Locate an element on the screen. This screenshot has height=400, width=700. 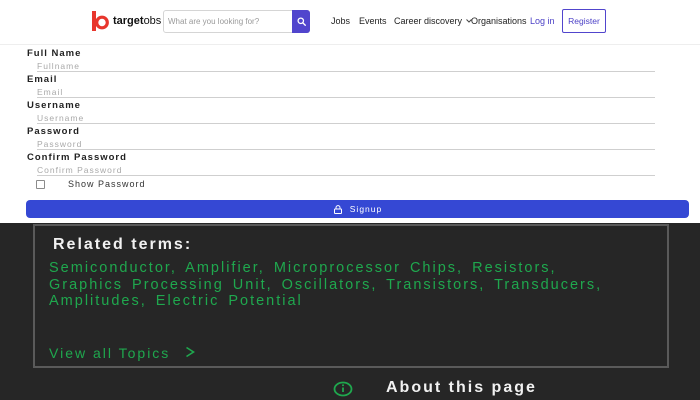
logo-brand: target is located at coordinates (128, 21).